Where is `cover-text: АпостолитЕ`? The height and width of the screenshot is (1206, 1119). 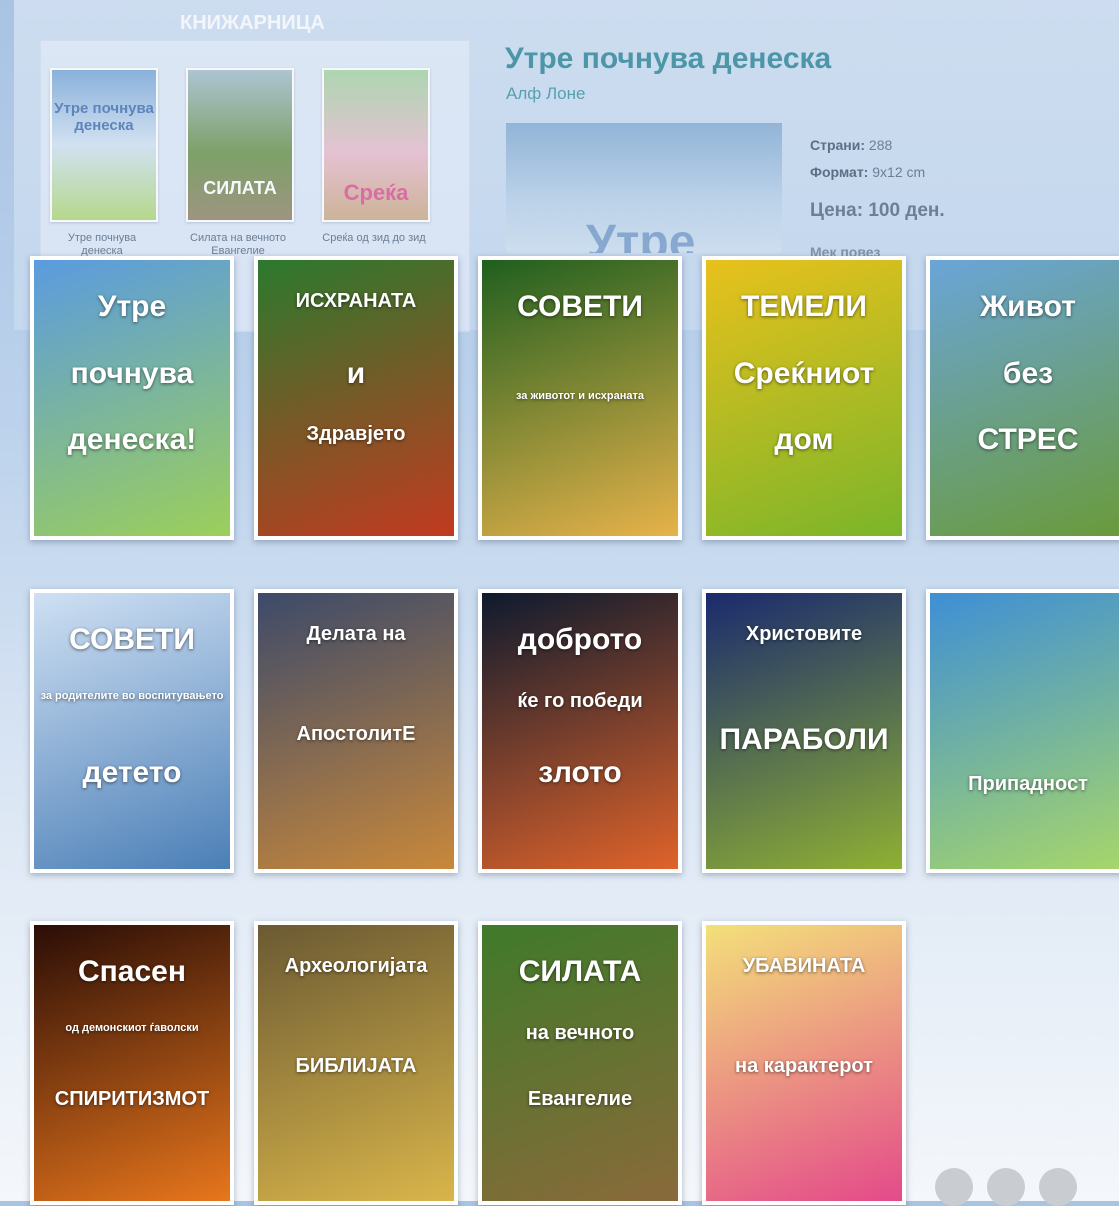
cover-text: АпостолитЕ is located at coordinates (356, 734).